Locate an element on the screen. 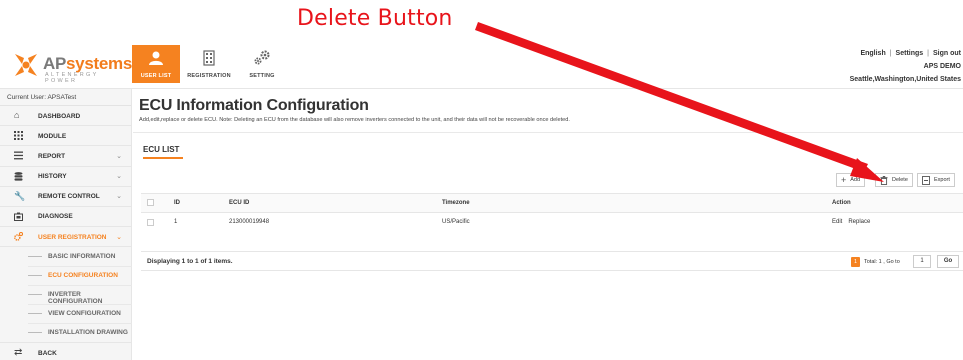  sidebar-subitem-ecu-configuration: ECU CONFIGURATION is located at coordinates (66, 275).